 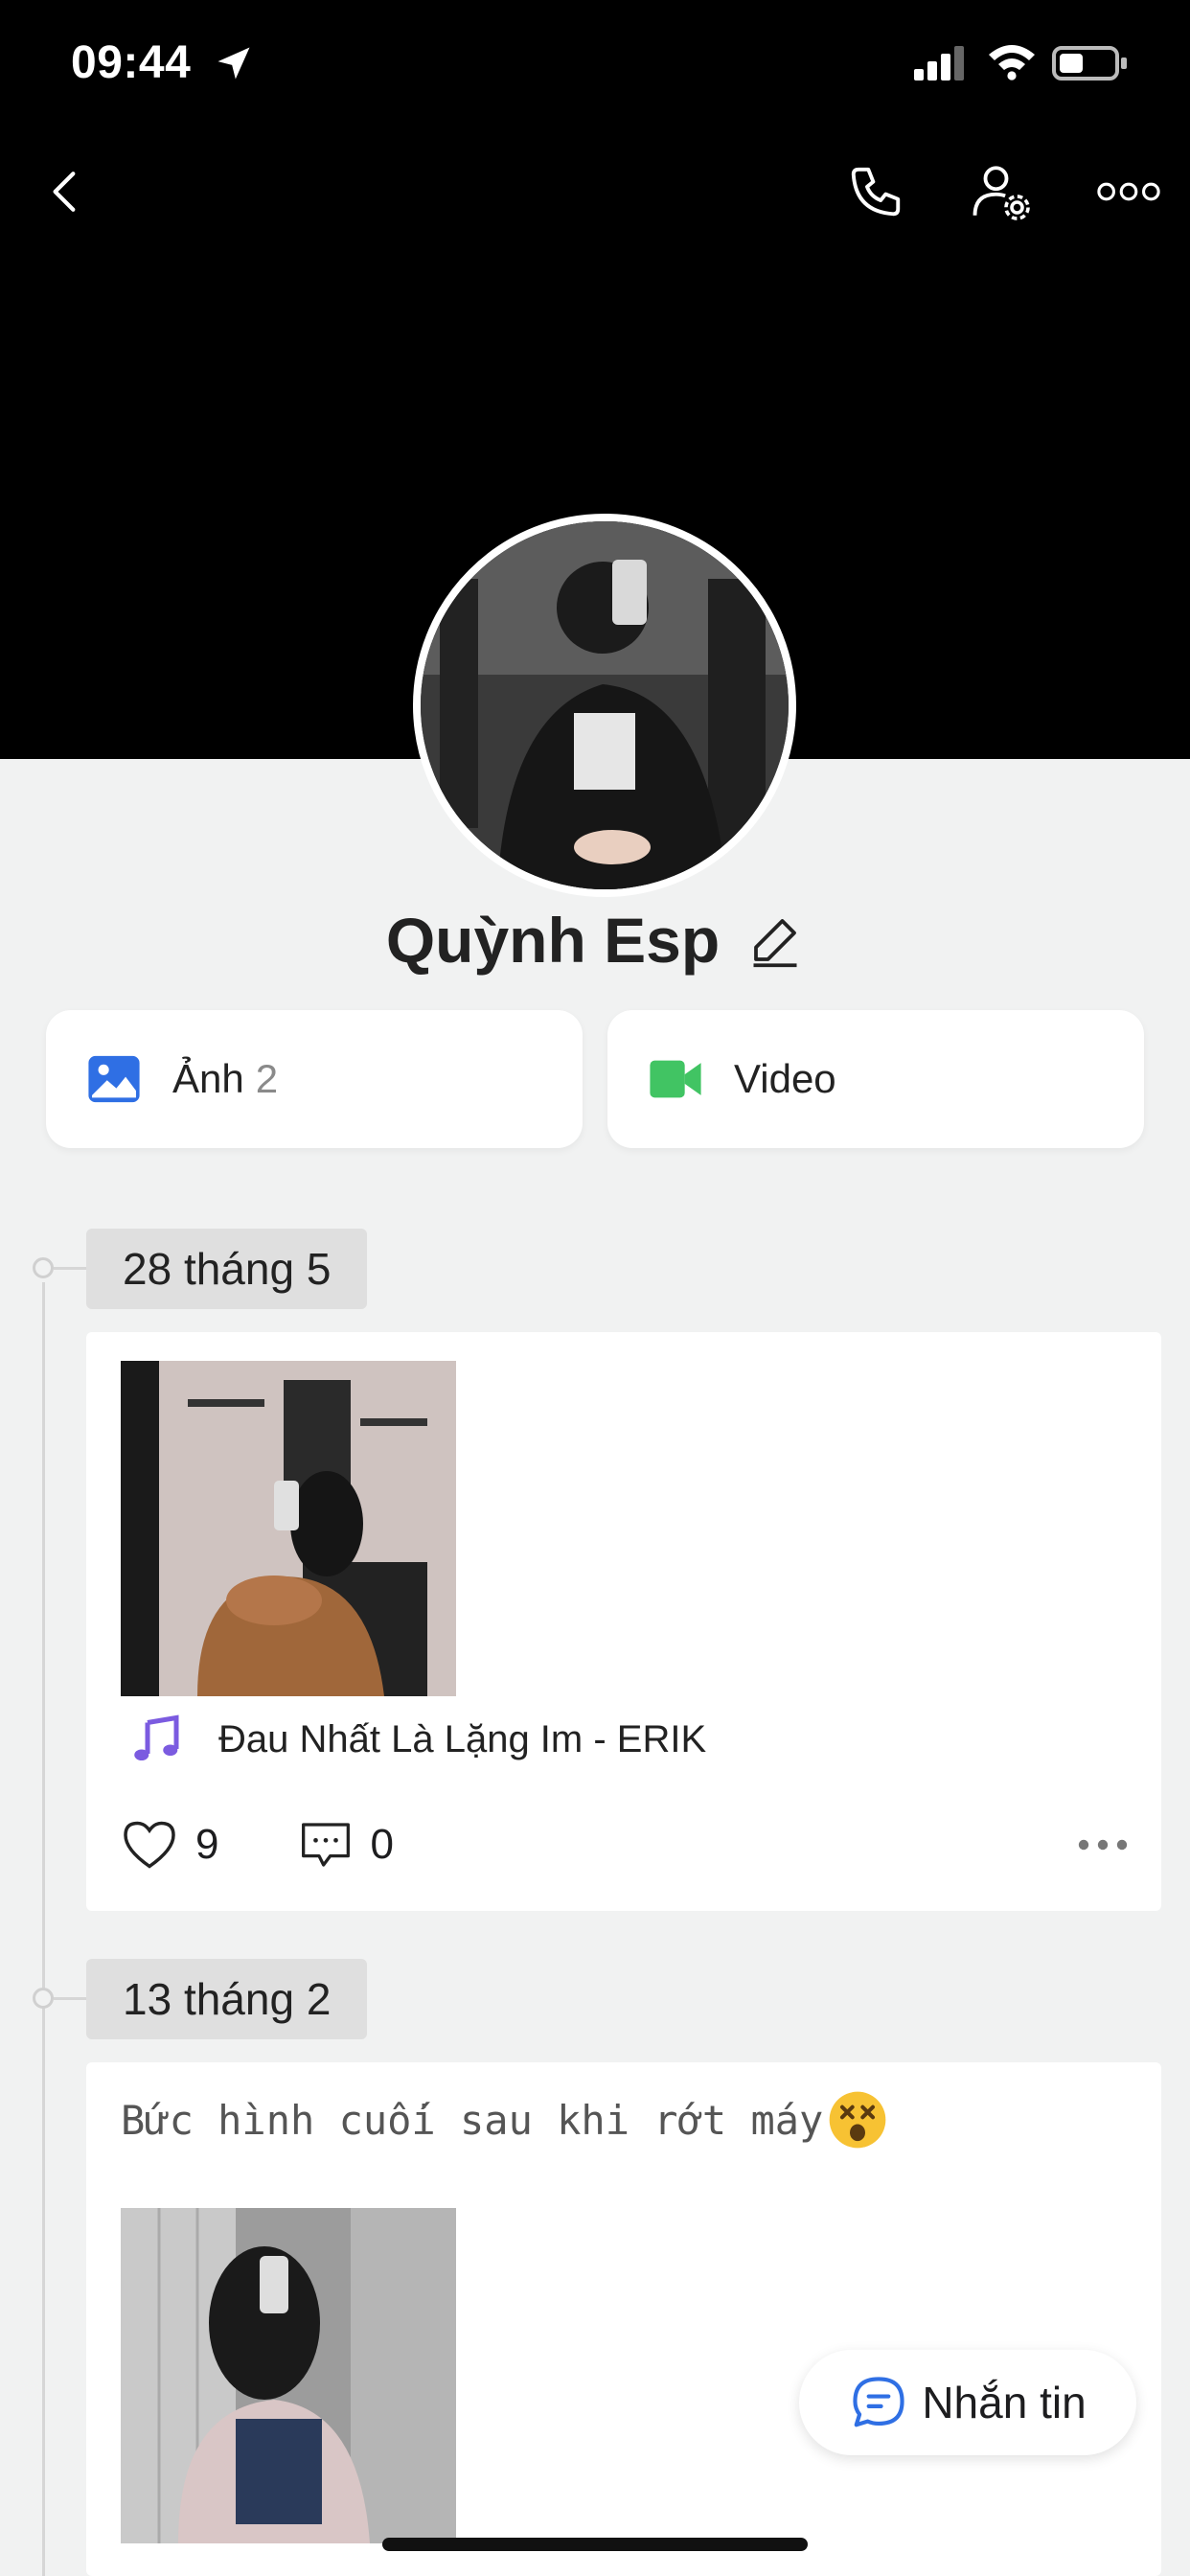 What do you see at coordinates (326, 1845) in the screenshot?
I see `comment-icon` at bounding box center [326, 1845].